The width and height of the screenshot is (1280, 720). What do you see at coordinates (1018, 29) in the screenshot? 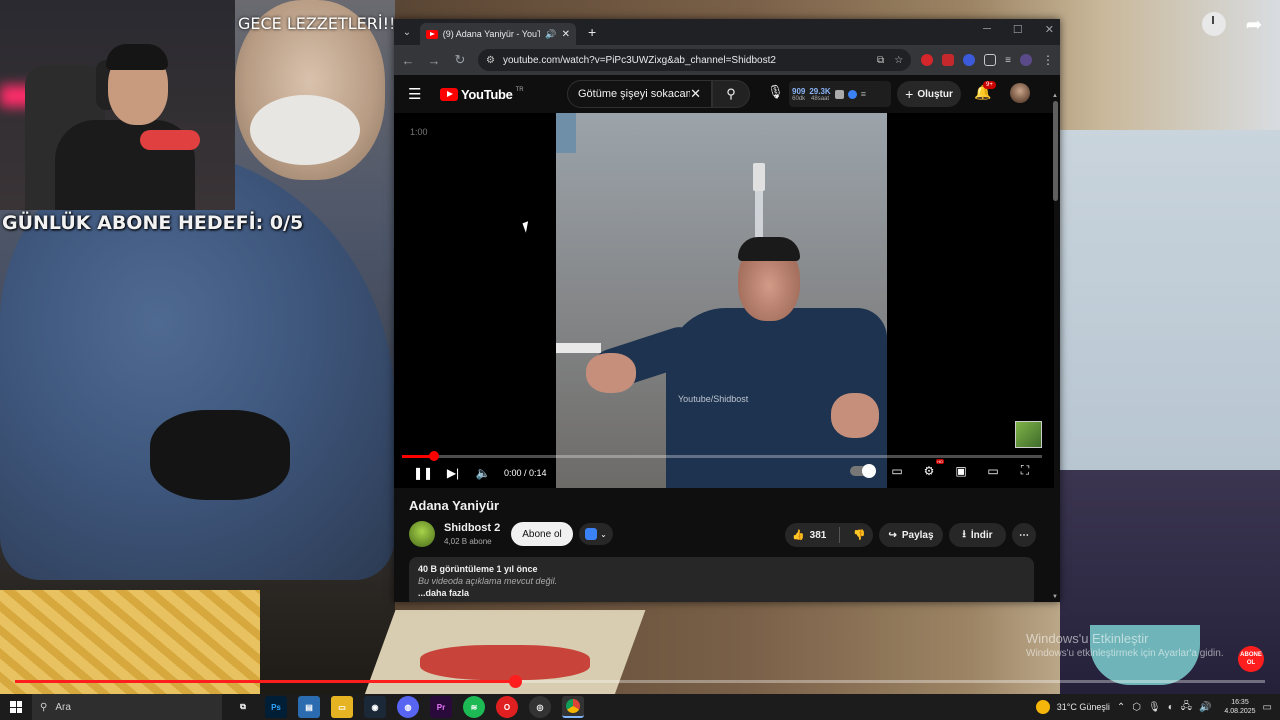
I see `maximize-icon: ☐` at bounding box center [1018, 29].